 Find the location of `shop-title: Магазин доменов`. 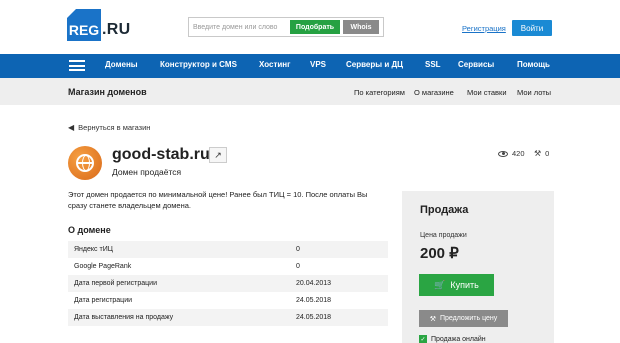

shop-title: Магазин доменов is located at coordinates (107, 92).